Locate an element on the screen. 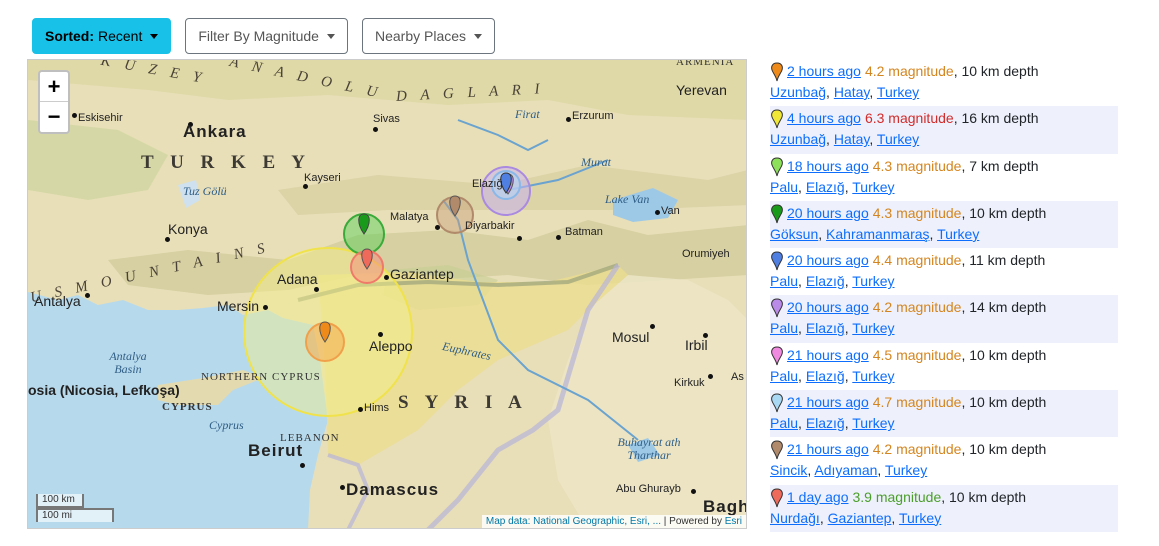 This screenshot has height=546, width=1159. location-link: Kahramanmaraş is located at coordinates (878, 234).